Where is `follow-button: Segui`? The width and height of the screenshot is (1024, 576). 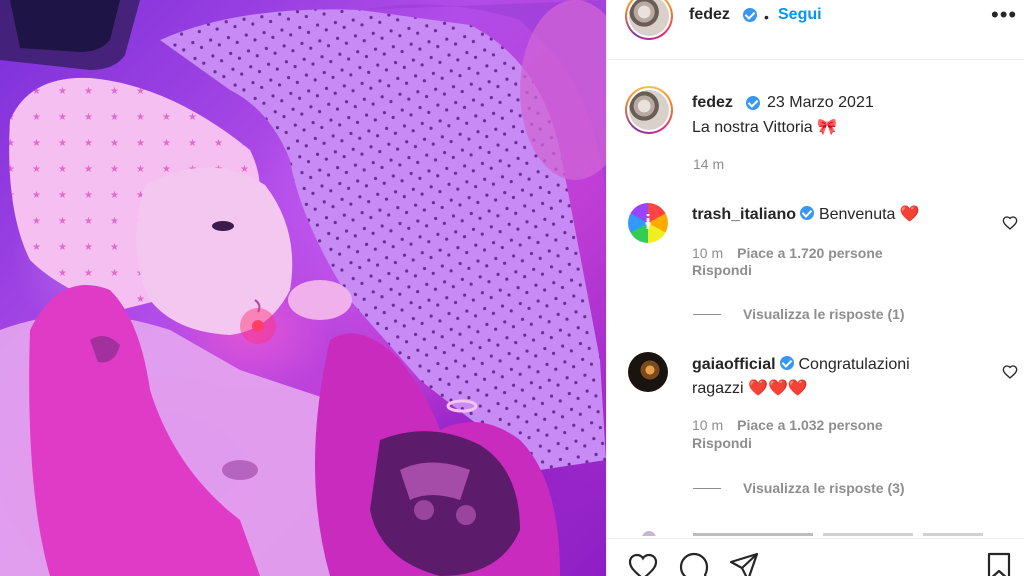
follow-button: Segui is located at coordinates (800, 15).